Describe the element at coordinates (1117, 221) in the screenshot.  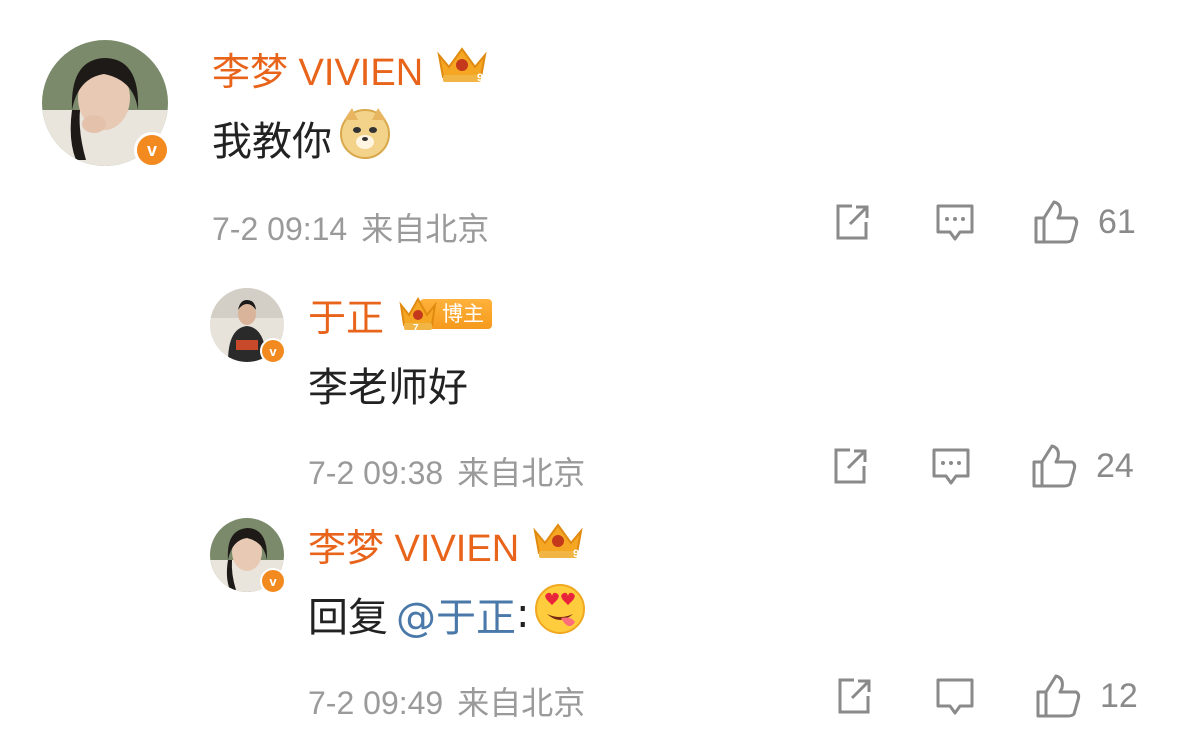
I see `like-count: 61` at that location.